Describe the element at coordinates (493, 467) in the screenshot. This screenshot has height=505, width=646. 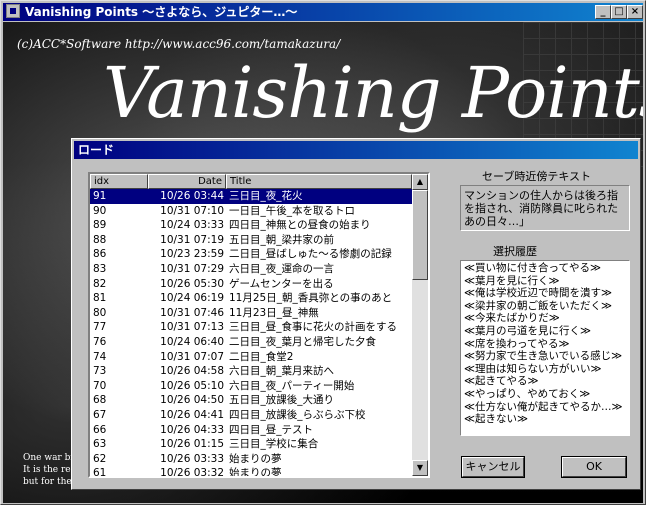
I see `cancel-button: キャンセル` at that location.